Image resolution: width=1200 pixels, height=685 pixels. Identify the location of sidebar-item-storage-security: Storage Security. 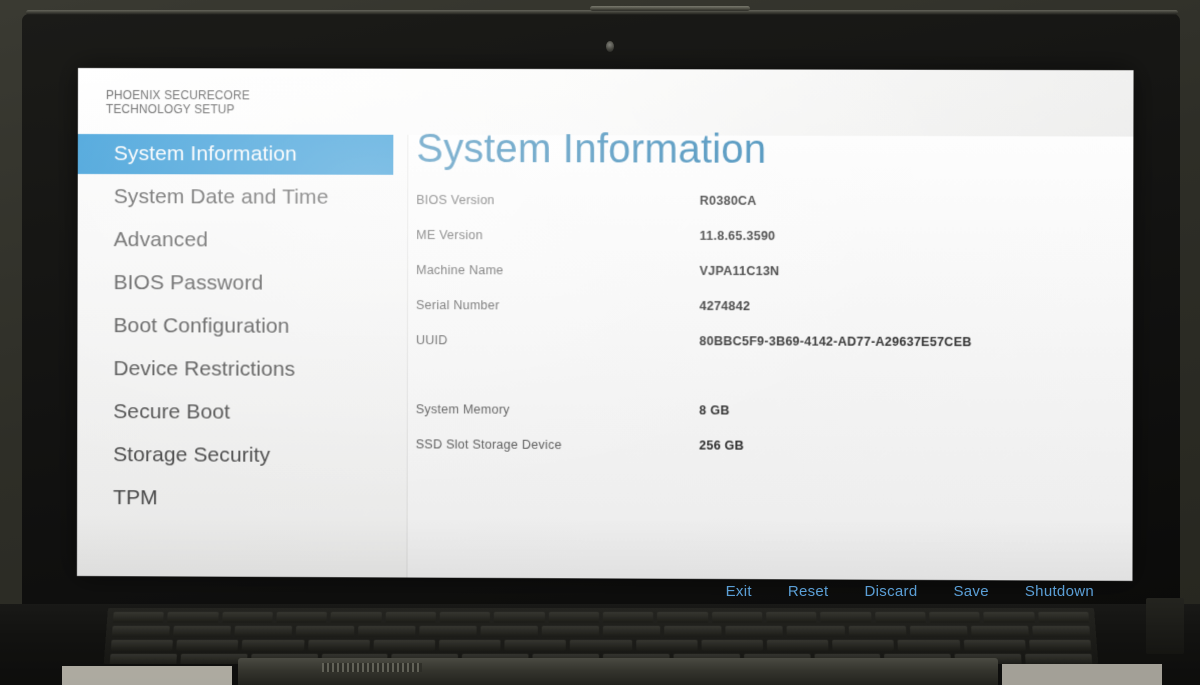
(242, 455).